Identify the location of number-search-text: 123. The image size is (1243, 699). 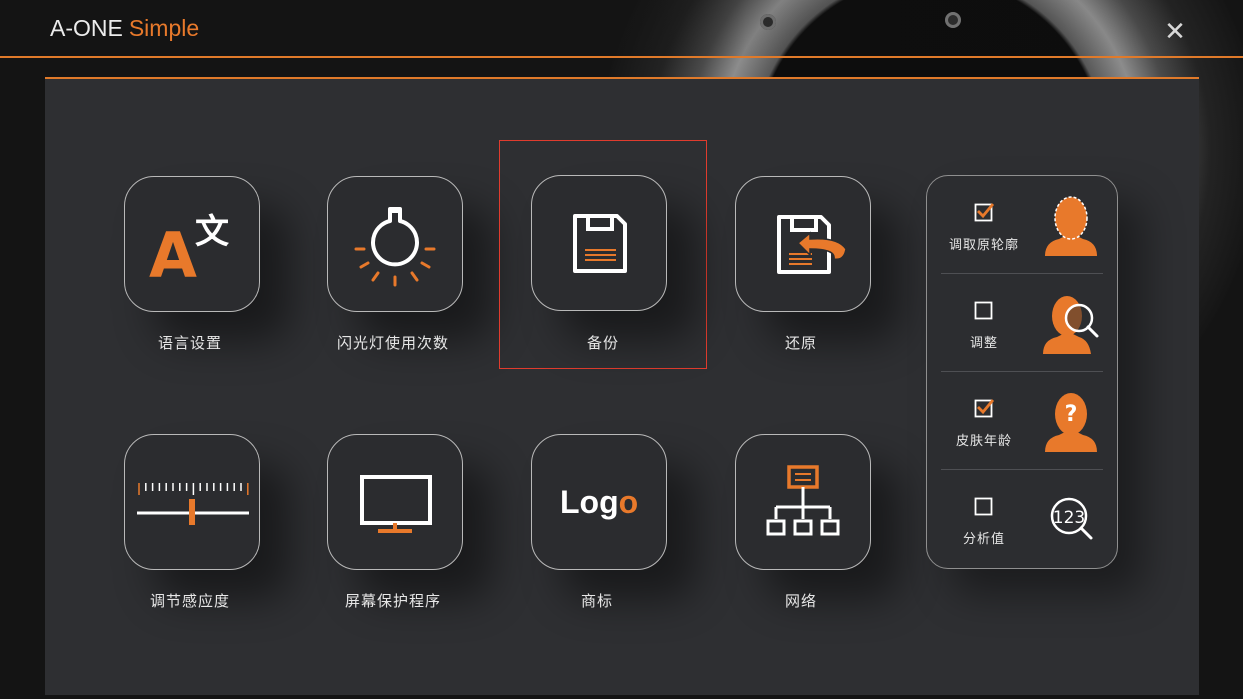
(1069, 518).